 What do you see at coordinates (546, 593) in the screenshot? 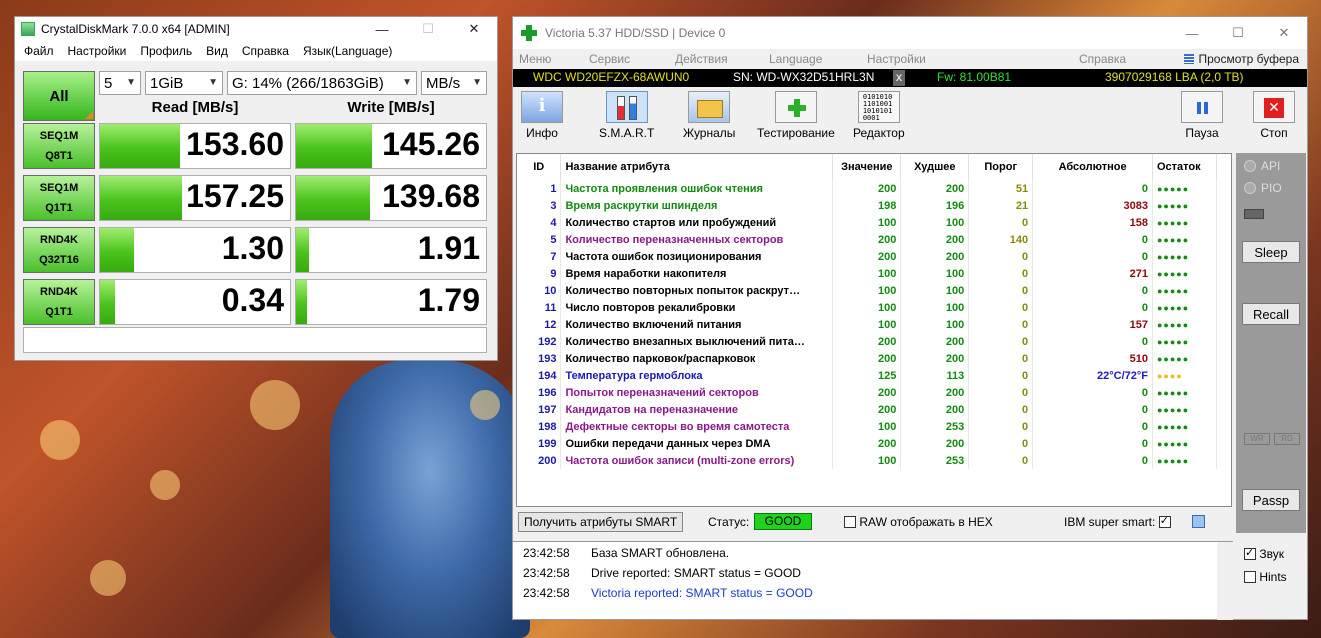
I see `log-time: 23:42:58` at bounding box center [546, 593].